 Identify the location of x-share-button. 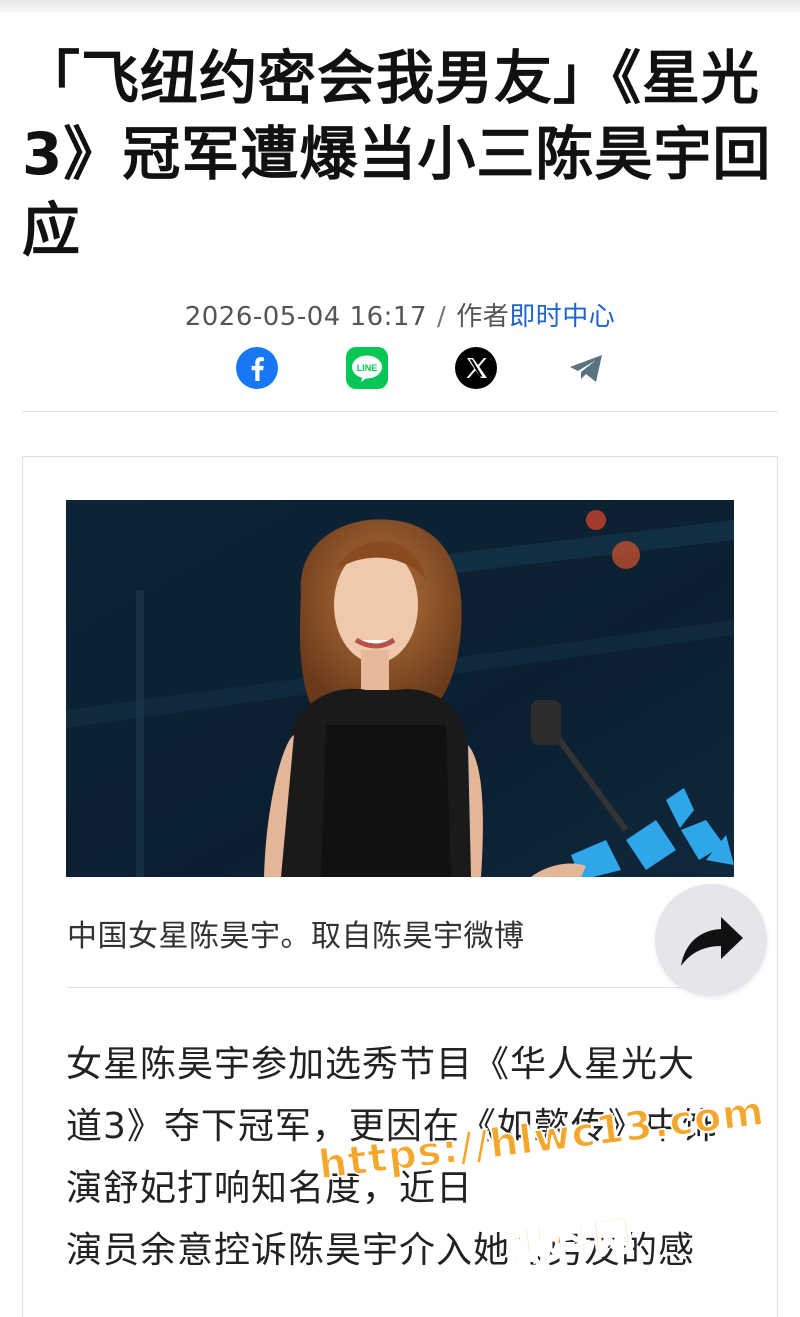
(476, 368).